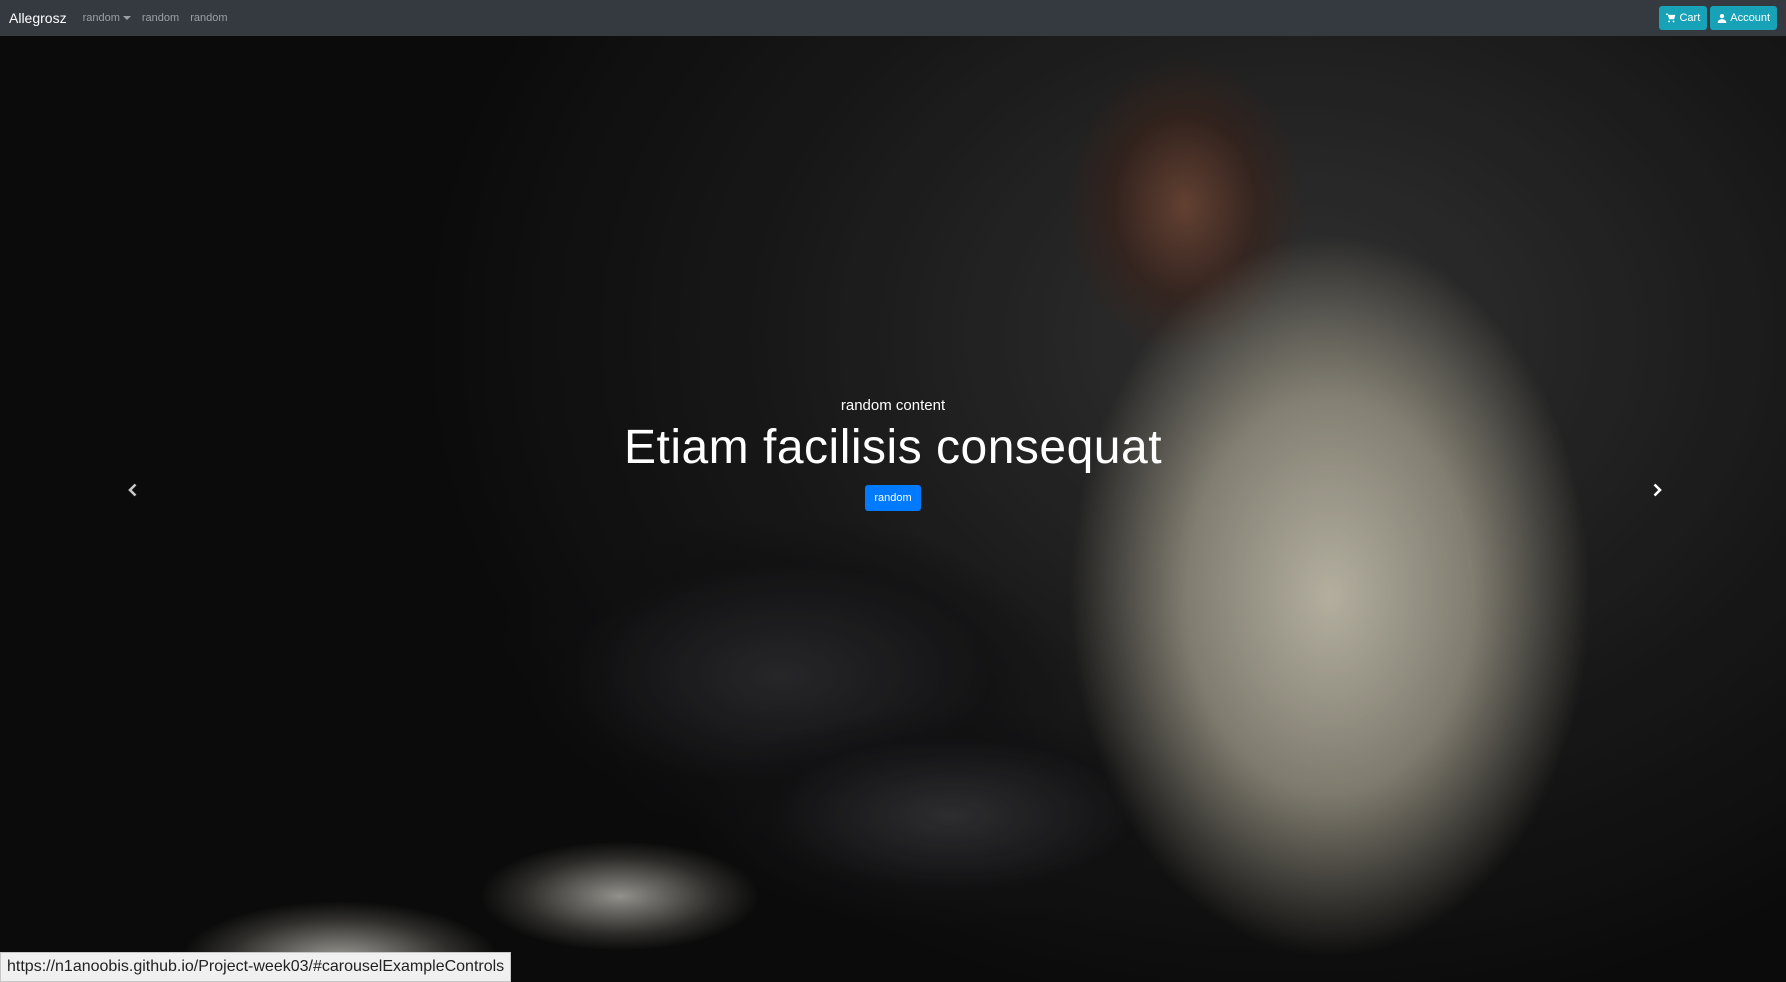 This screenshot has height=982, width=1786. I want to click on carousel-next-control, so click(1657, 490).